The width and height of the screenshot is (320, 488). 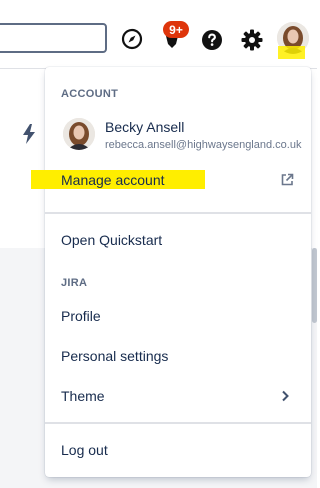 What do you see at coordinates (252, 40) in the screenshot?
I see `gear-icon` at bounding box center [252, 40].